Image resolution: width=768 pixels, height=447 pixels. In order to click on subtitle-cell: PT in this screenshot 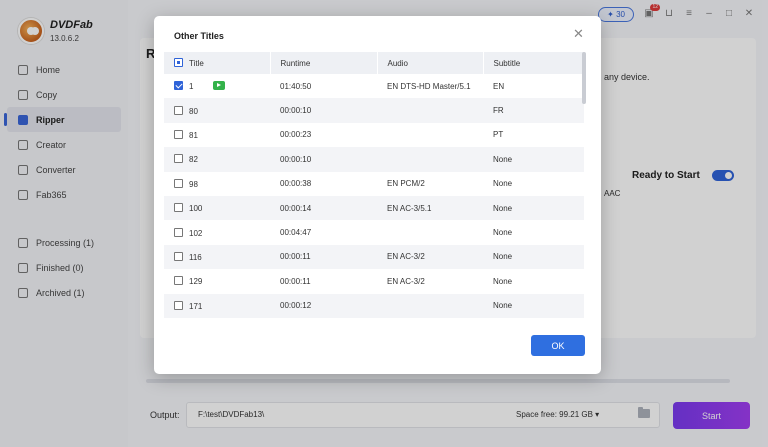, I will do `click(498, 135)`.